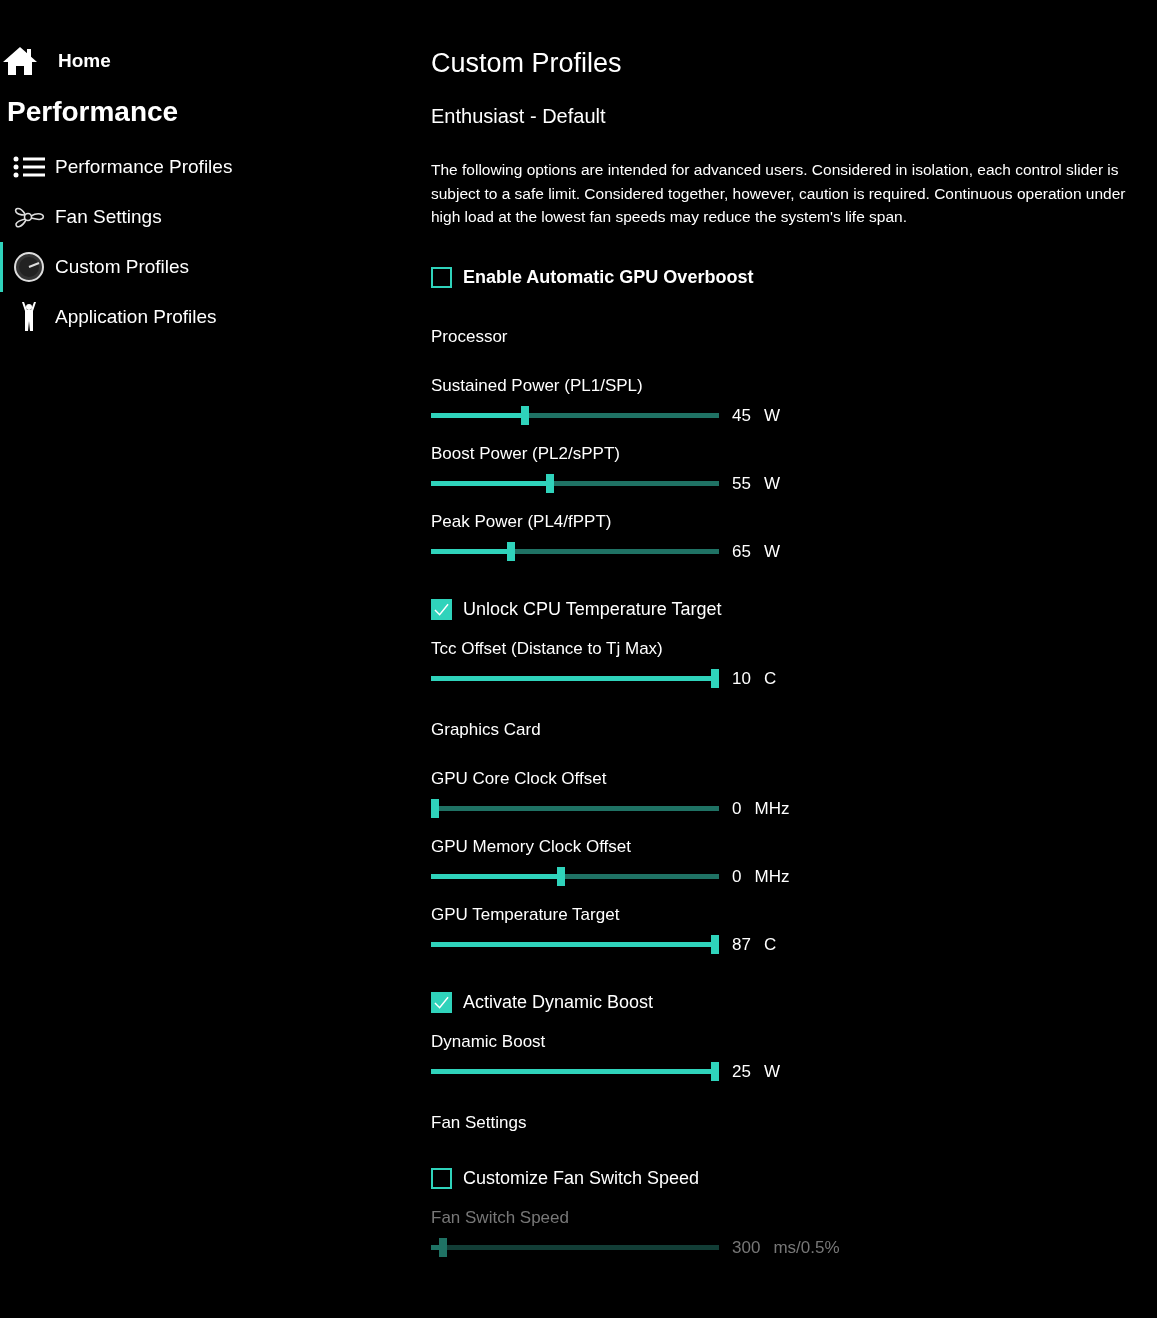 The height and width of the screenshot is (1318, 1157). Describe the element at coordinates (741, 1071) in the screenshot. I see `slider-value: 25` at that location.